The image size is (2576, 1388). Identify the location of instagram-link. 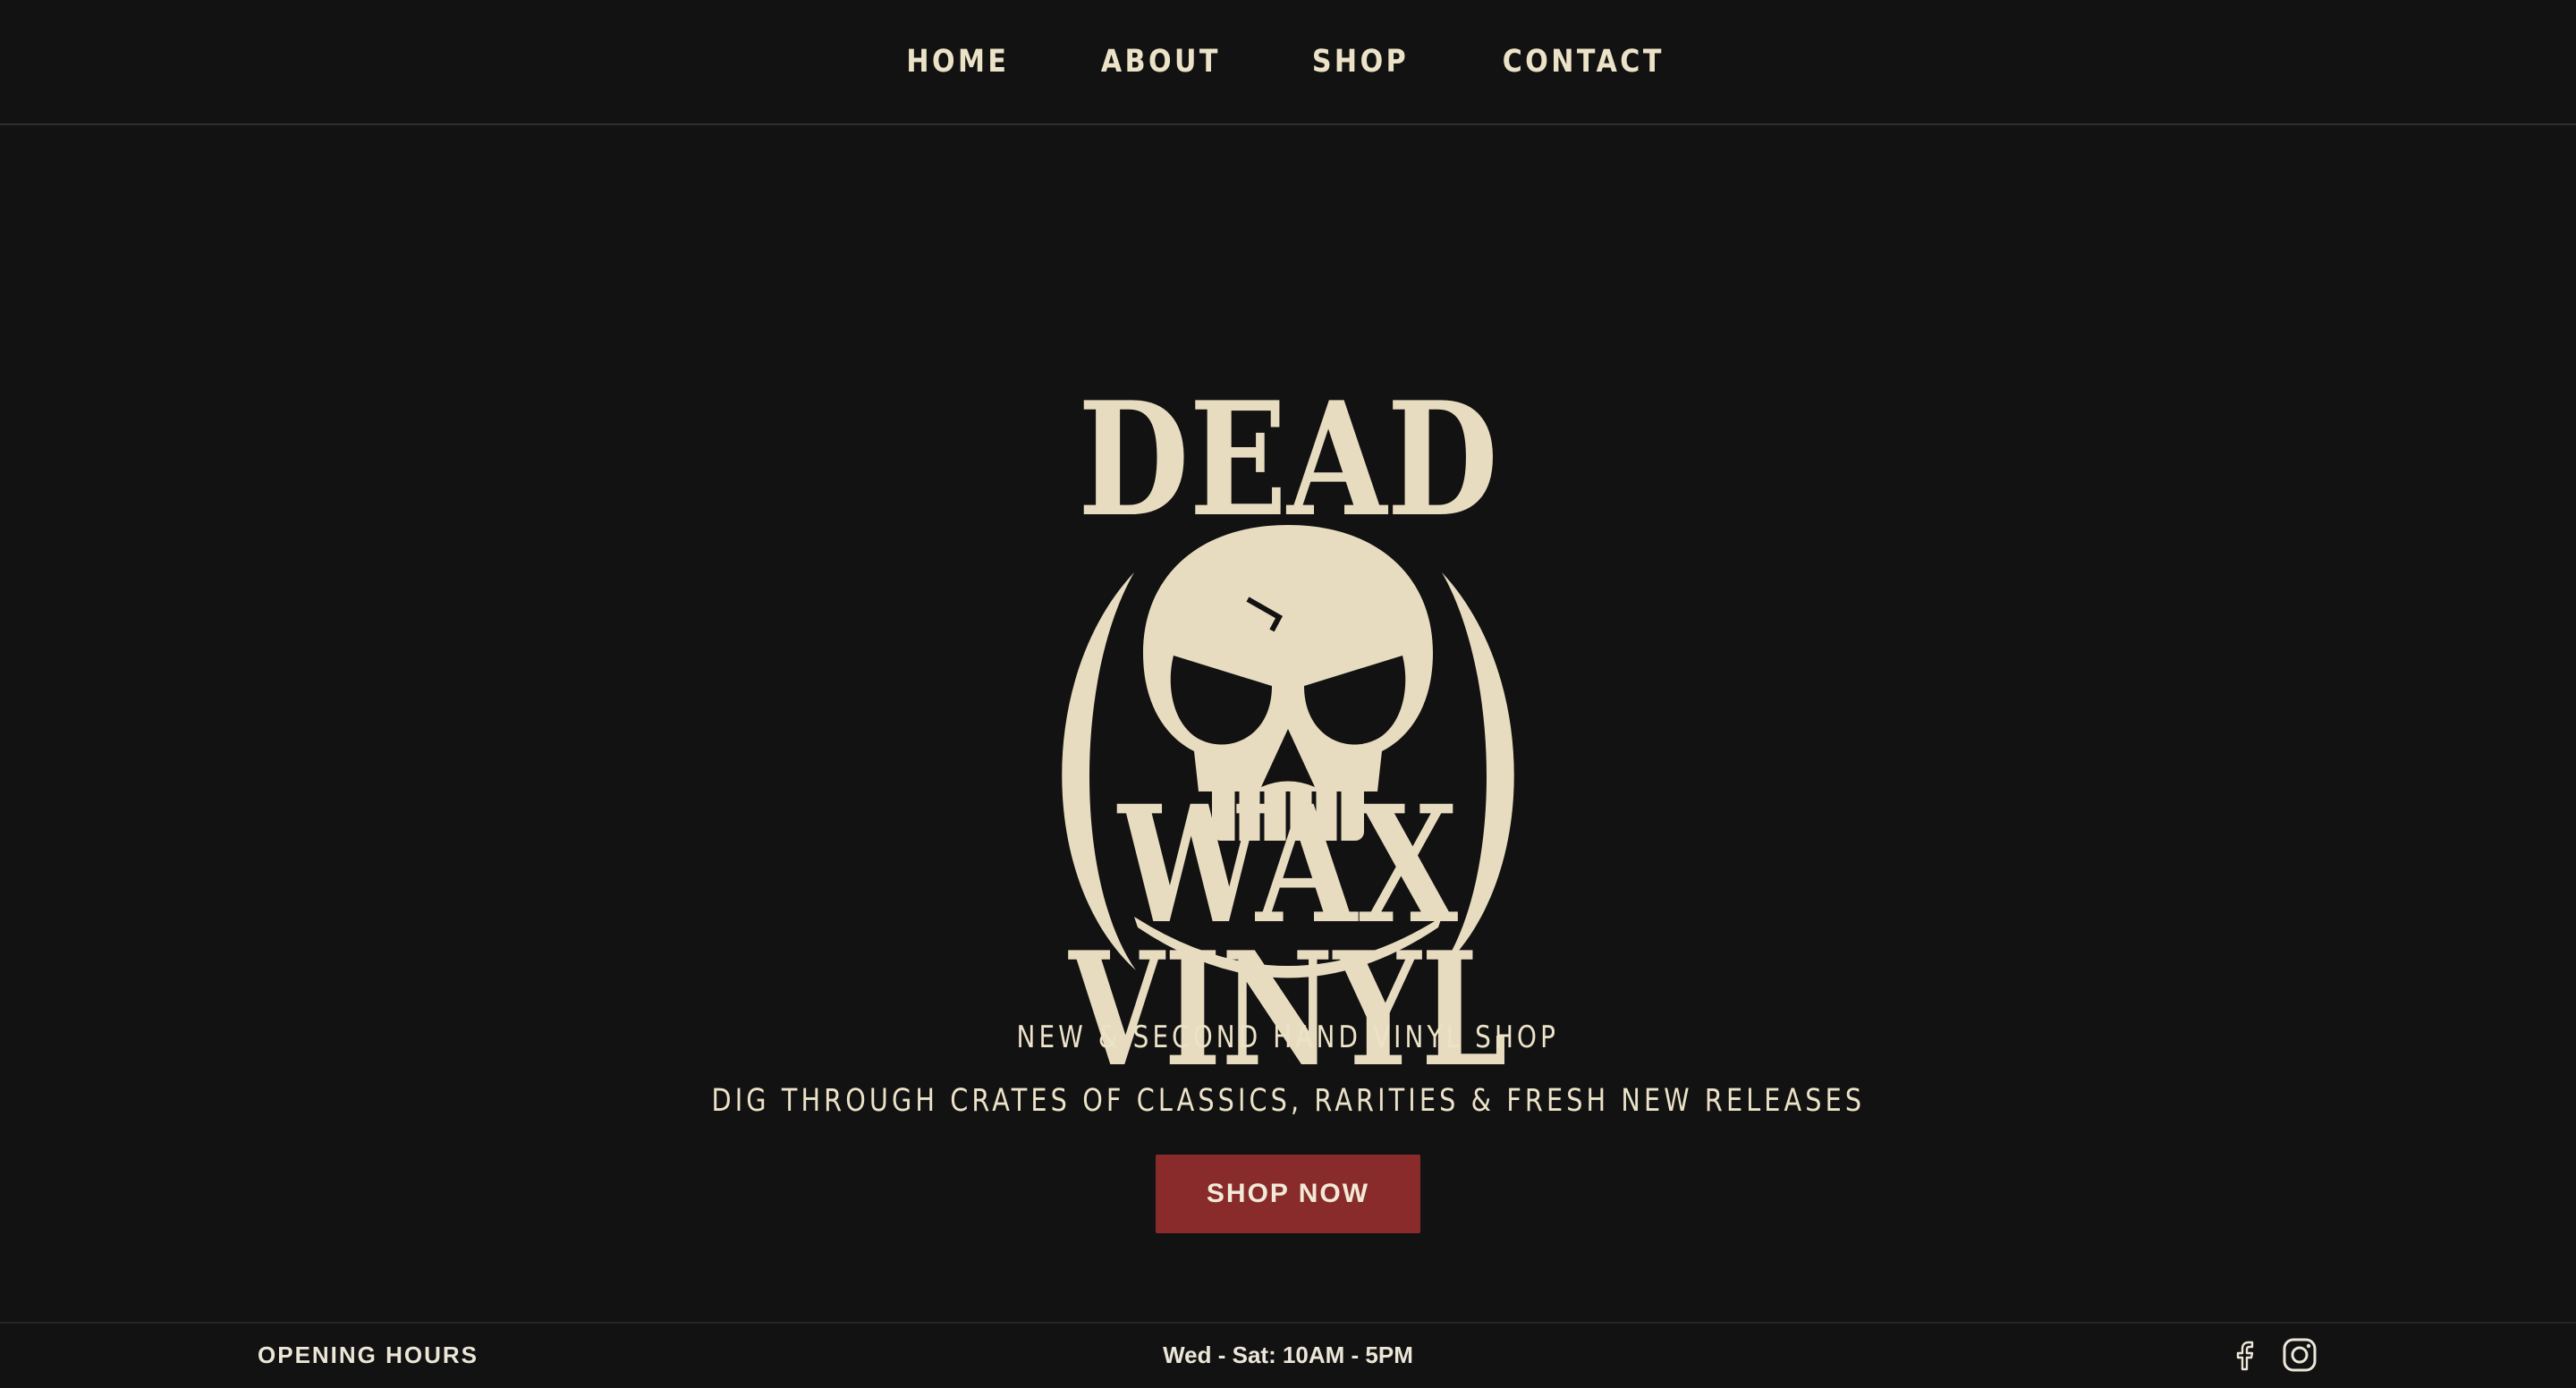
(2300, 1355).